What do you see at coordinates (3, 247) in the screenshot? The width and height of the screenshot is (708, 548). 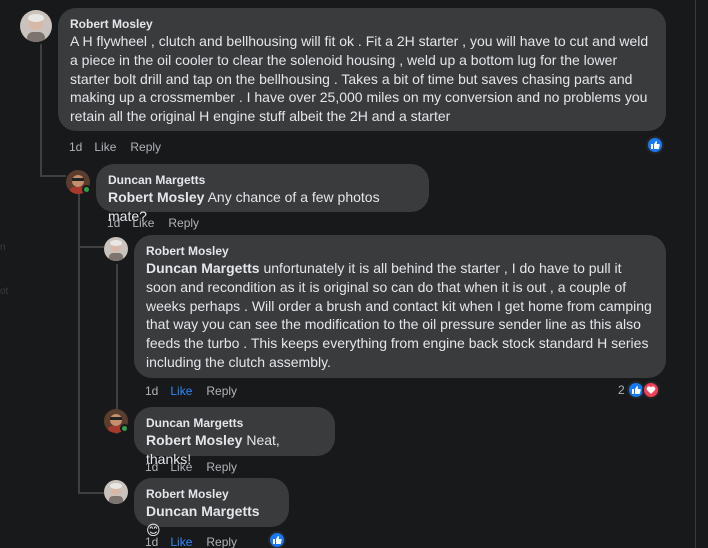 I see `edge-fragment: n` at bounding box center [3, 247].